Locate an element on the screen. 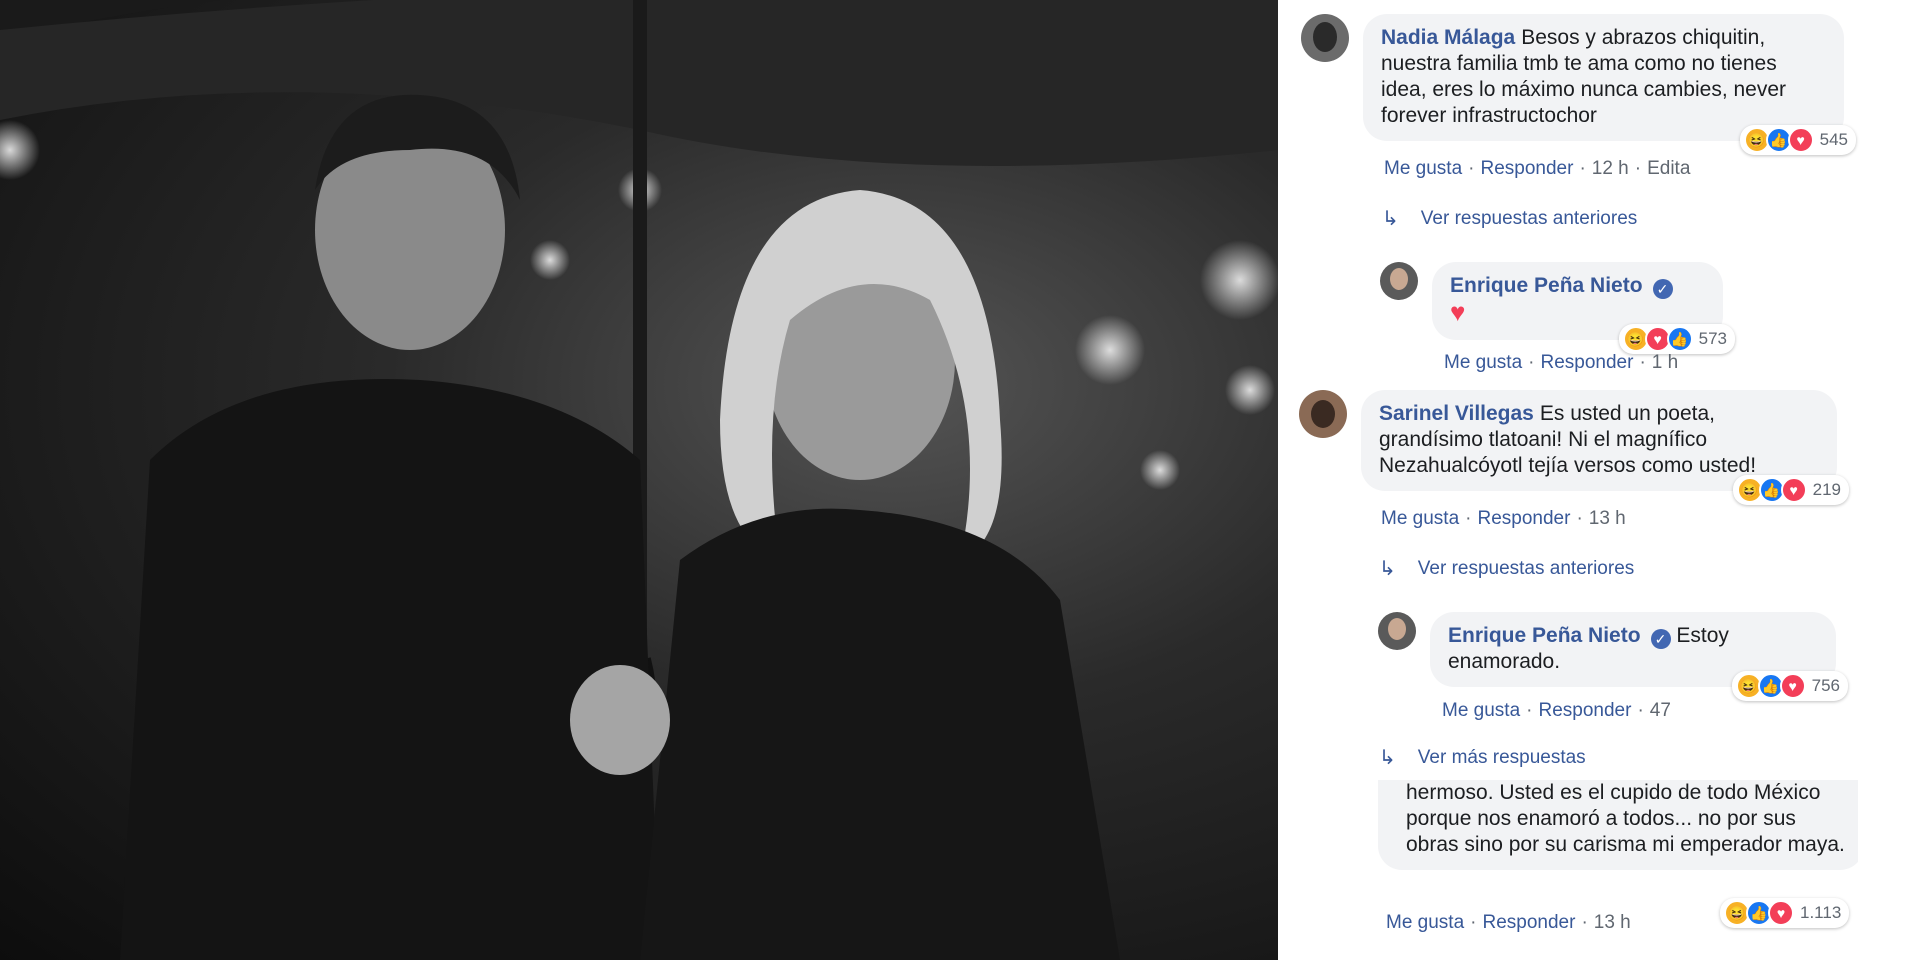  timestamp: 47 is located at coordinates (1660, 710).